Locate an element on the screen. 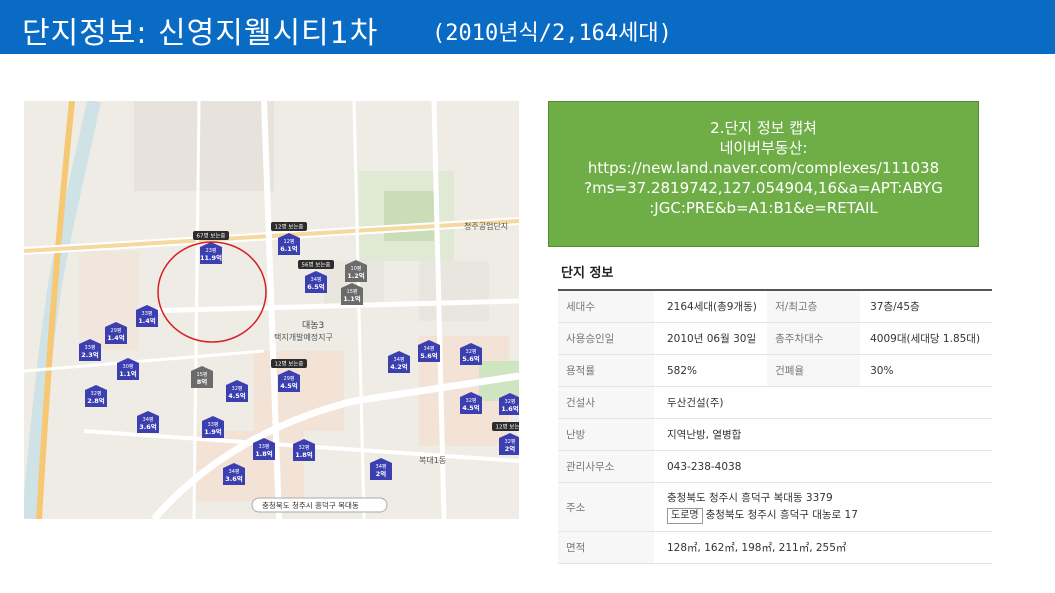 The image size is (1055, 593). info-heading: 단지 정보 is located at coordinates (587, 273).